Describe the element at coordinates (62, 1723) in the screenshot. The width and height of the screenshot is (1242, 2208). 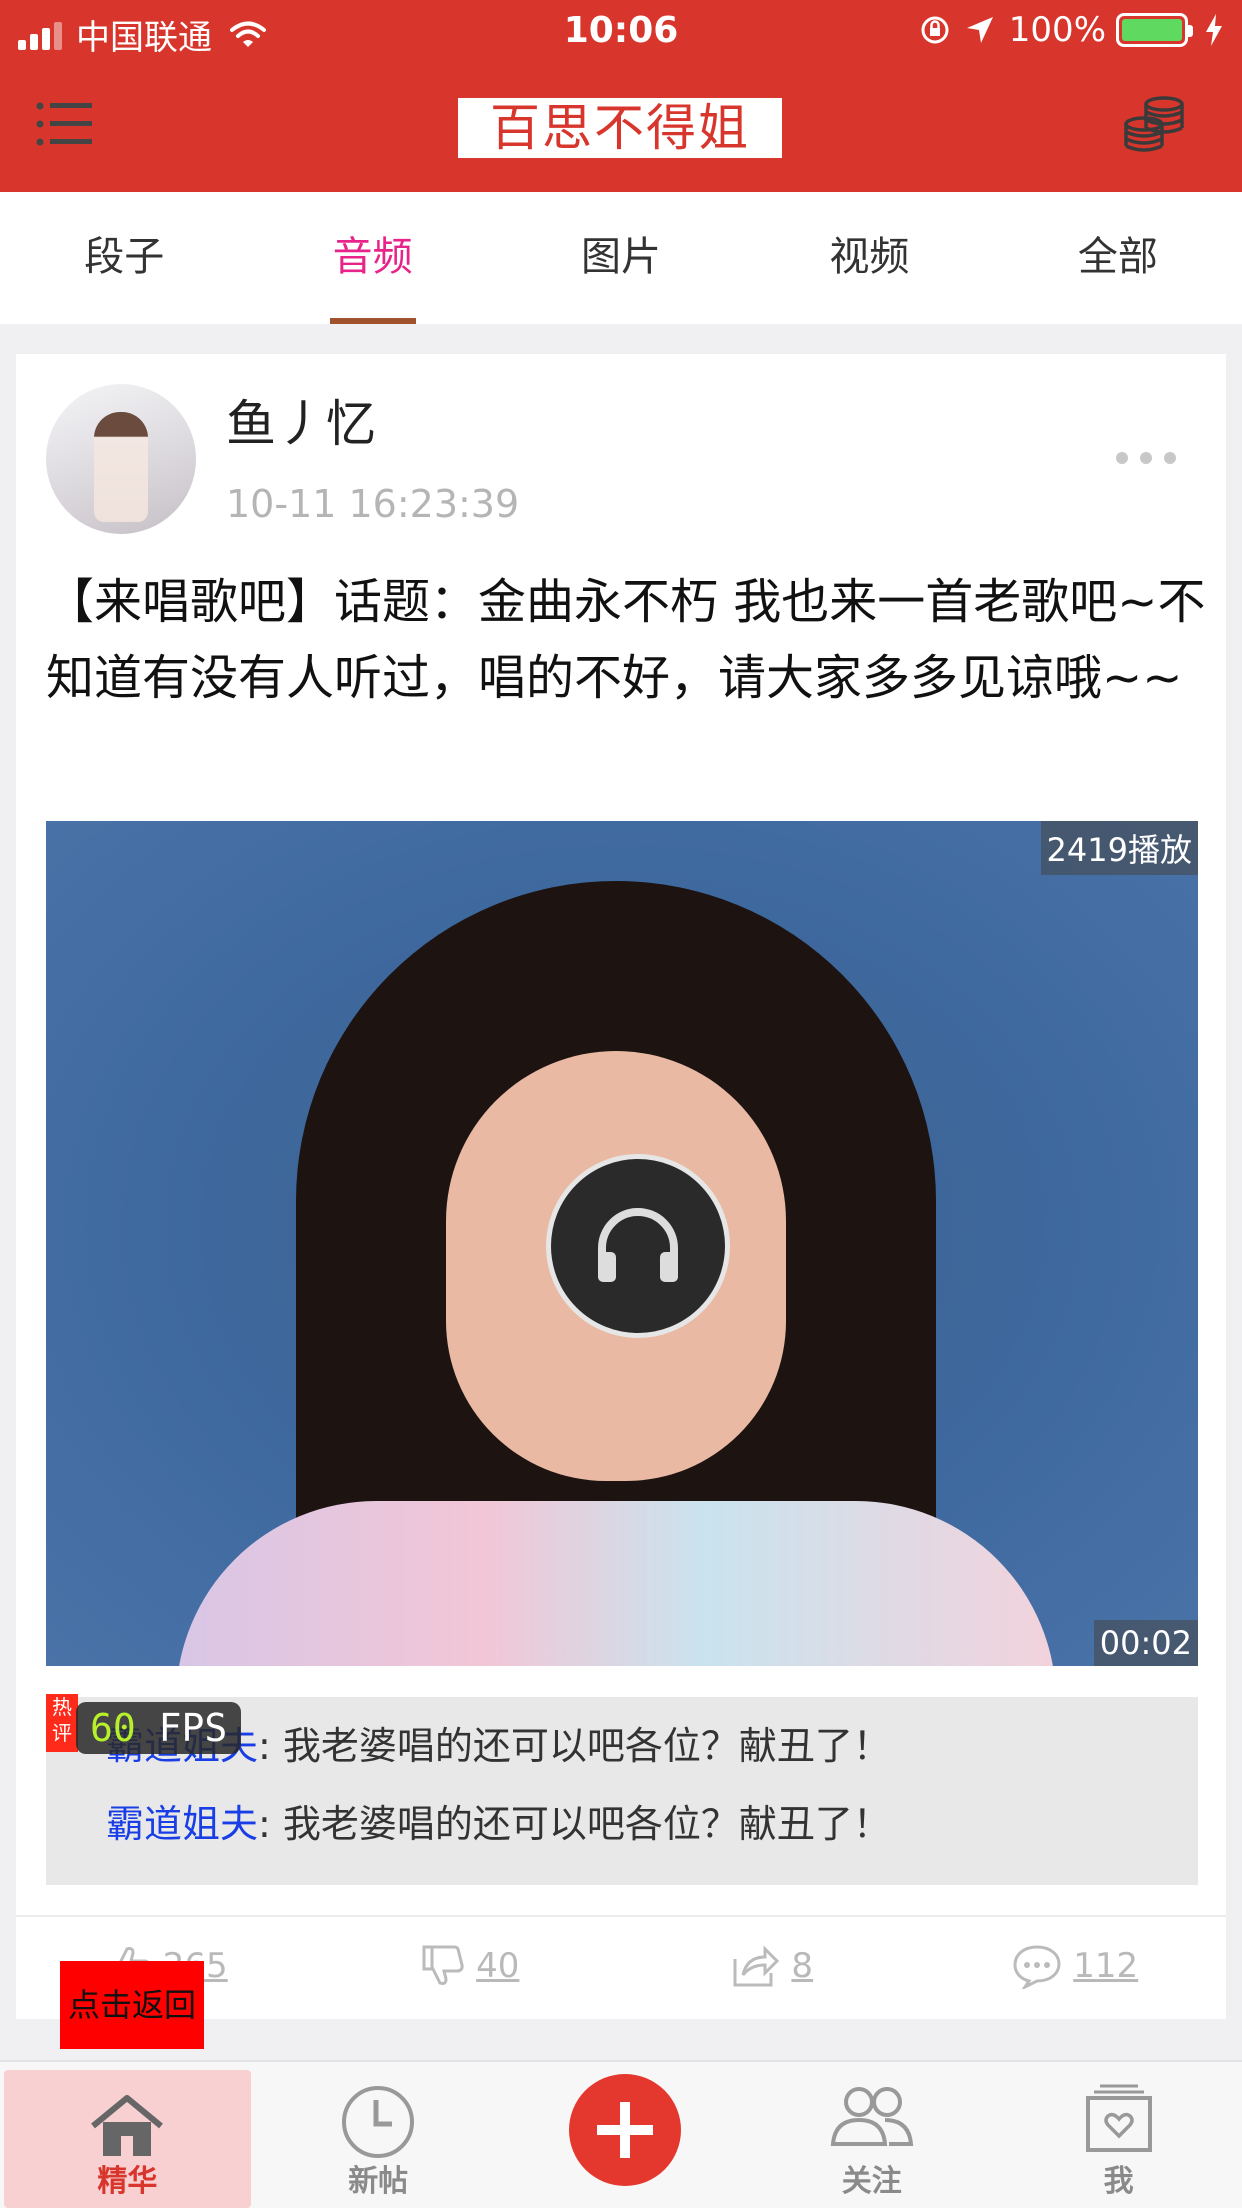
I see `hot-comment-badge: 热评` at that location.